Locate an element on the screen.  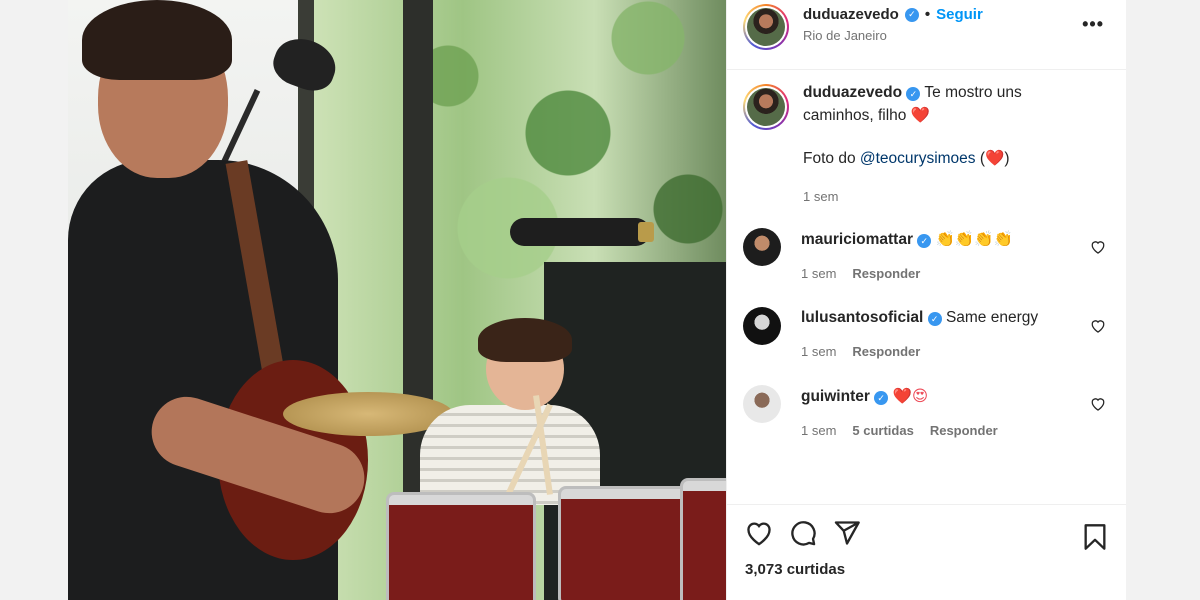
comment-text: Same energy is located at coordinates (992, 317).